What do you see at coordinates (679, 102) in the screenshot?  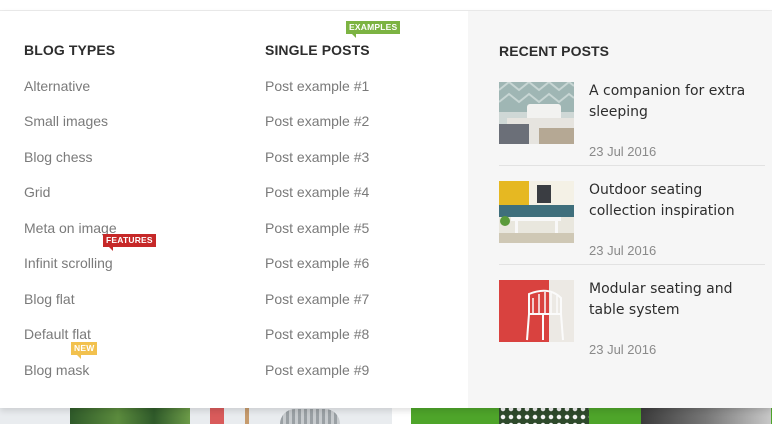 I see `post-title: A companion for extra sleeping` at bounding box center [679, 102].